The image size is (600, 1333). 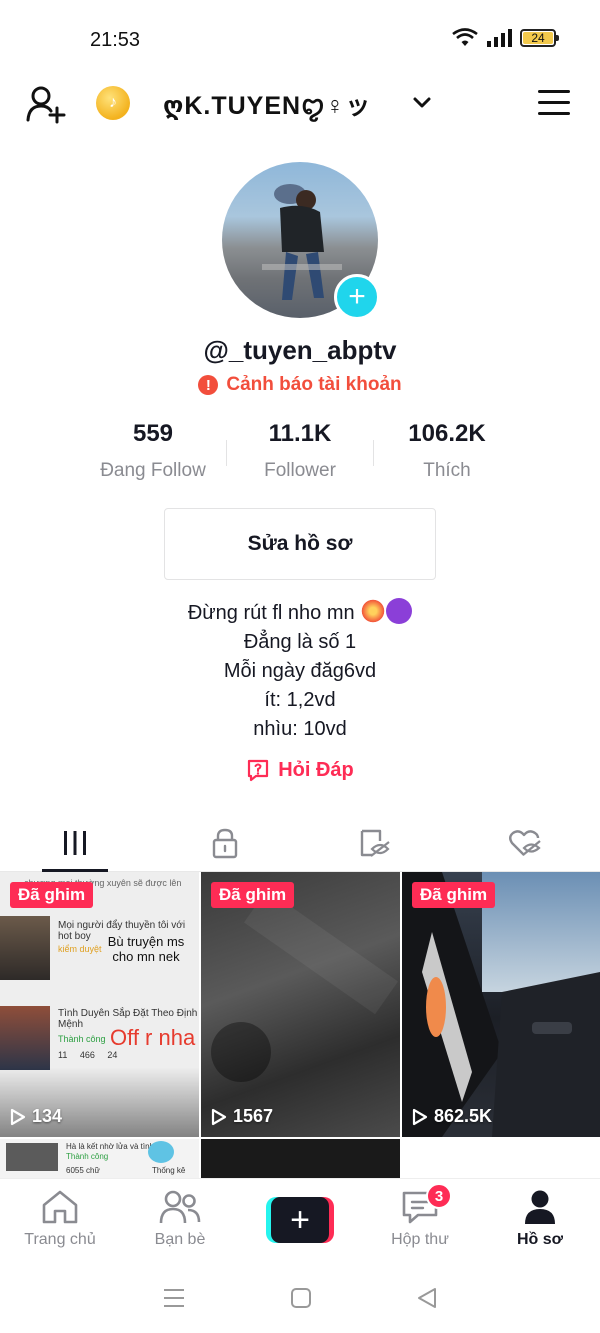 What do you see at coordinates (314, 384) in the screenshot?
I see `account-warning-label: Cảnh báo tài khoản` at bounding box center [314, 384].